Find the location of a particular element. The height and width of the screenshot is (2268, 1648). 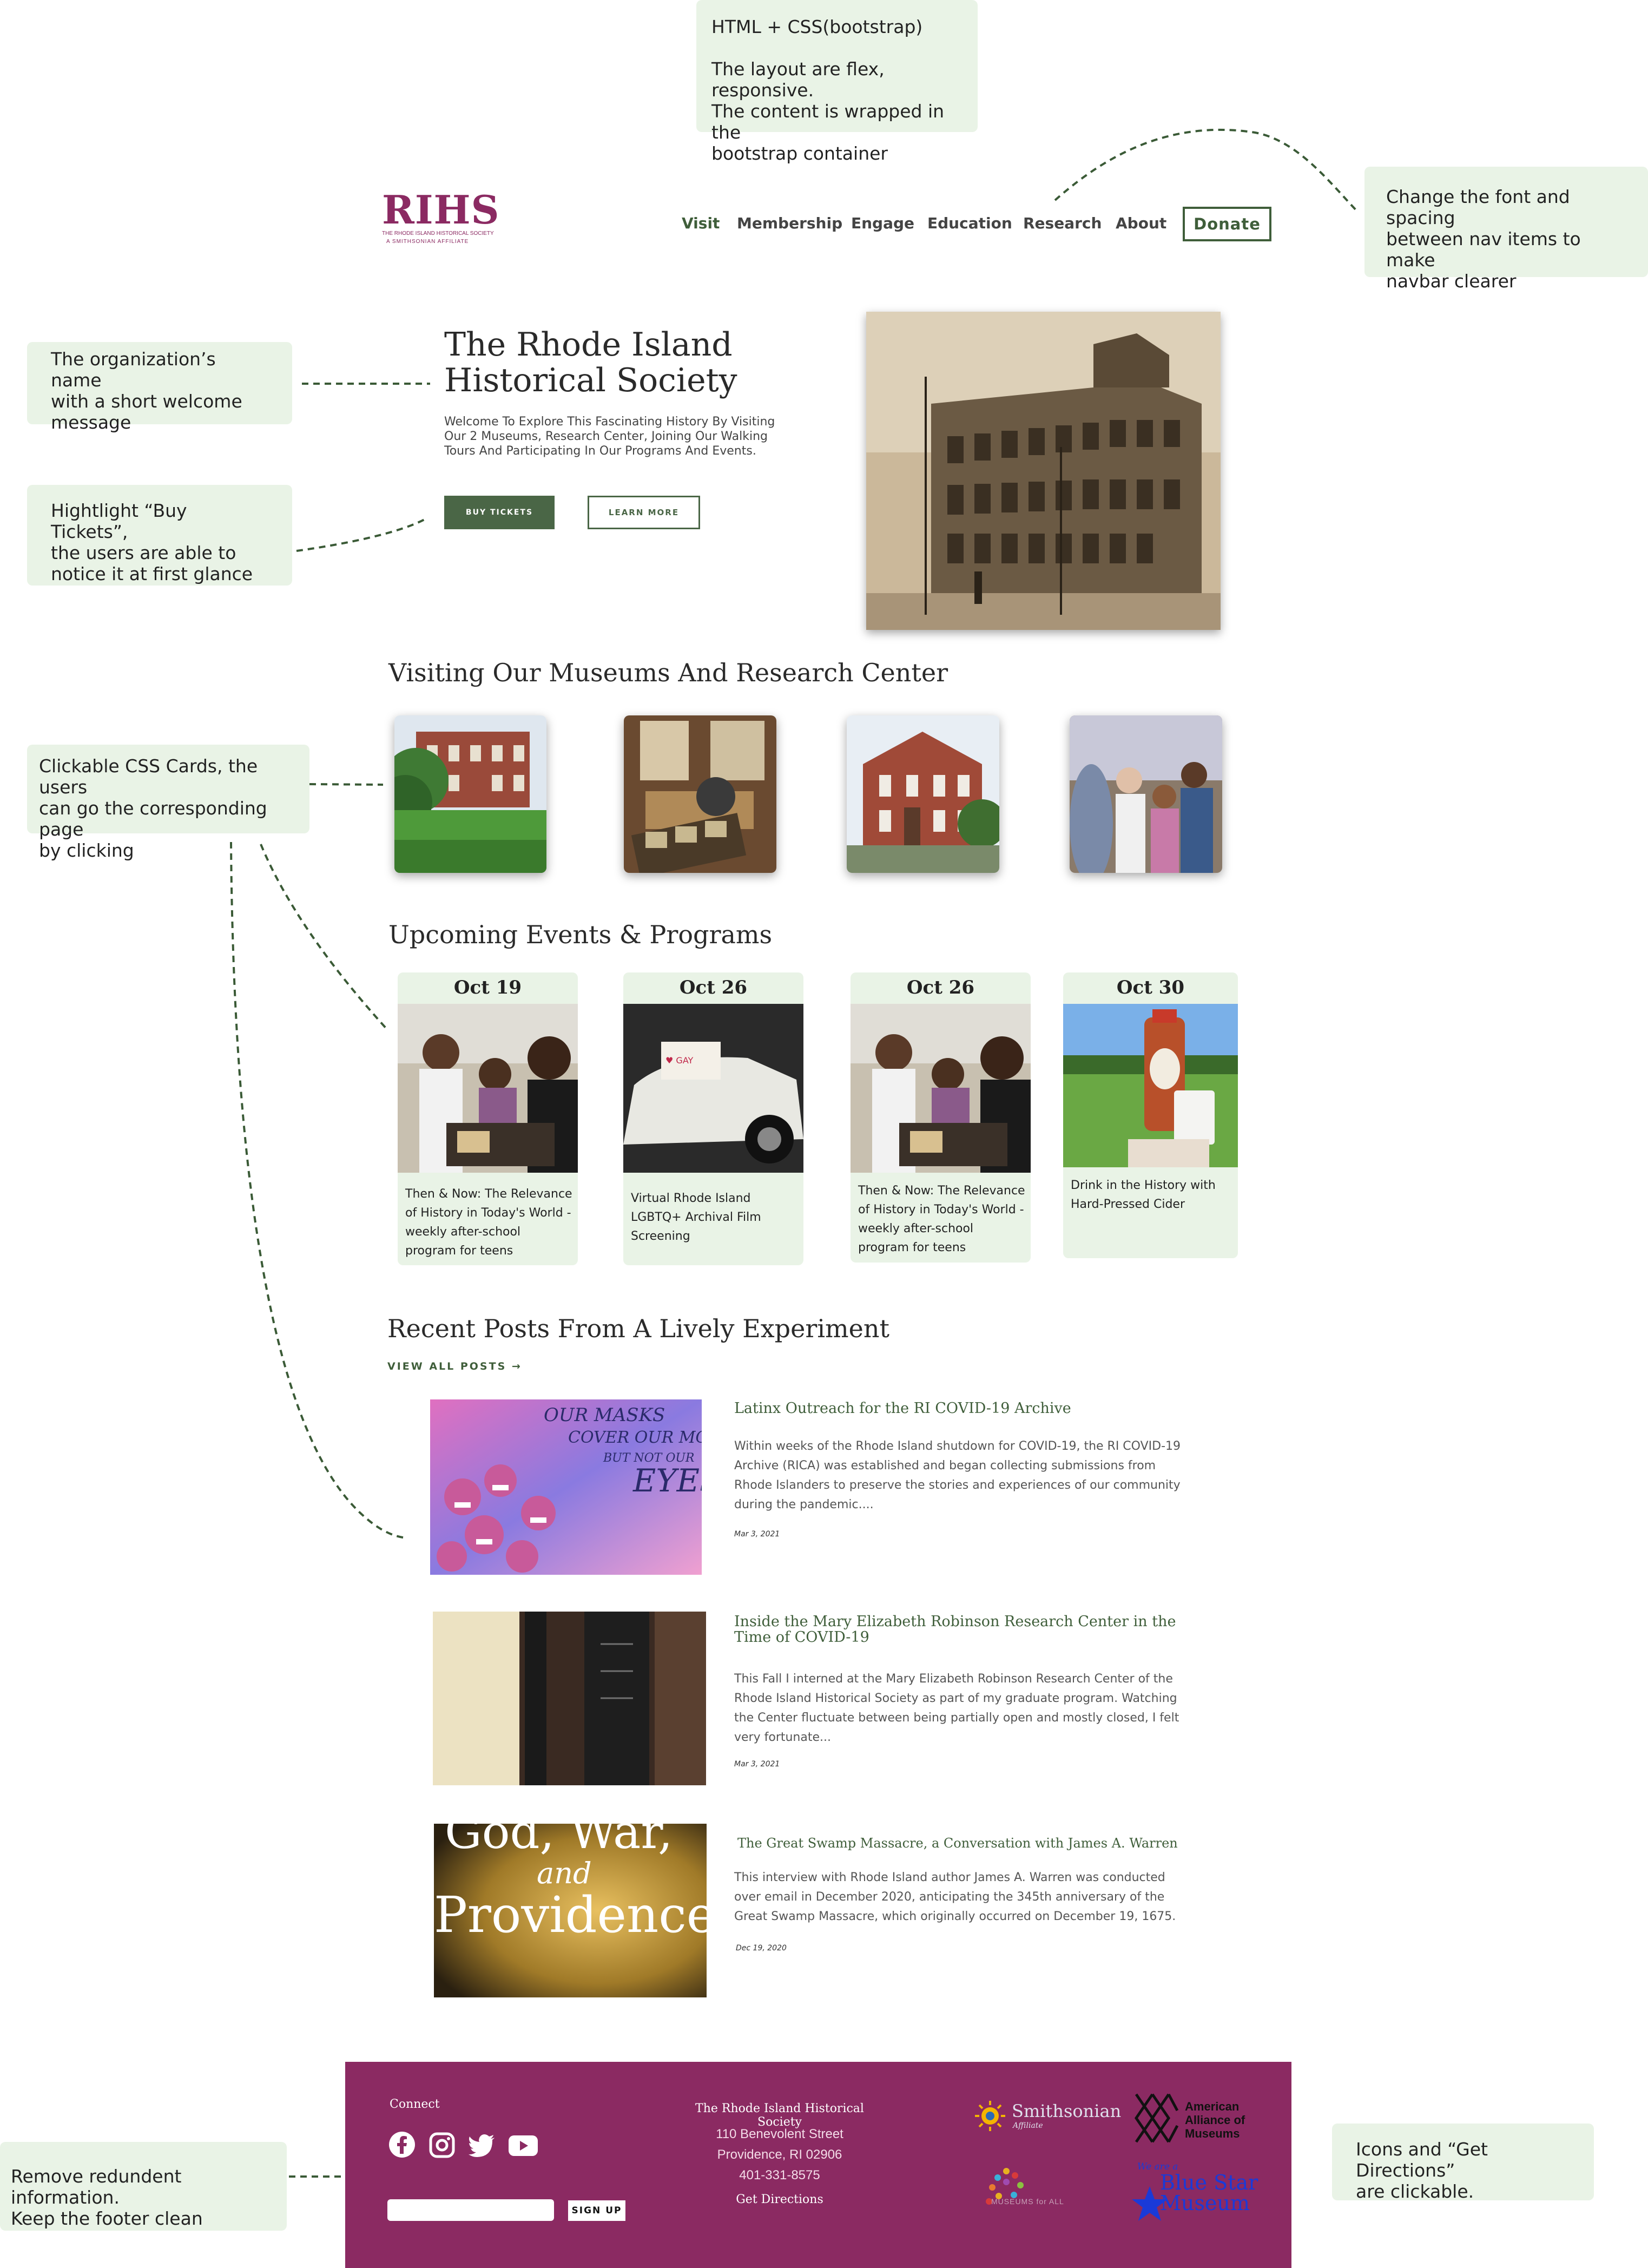

aam-label: American Alliance of Museums is located at coordinates (1215, 2120).